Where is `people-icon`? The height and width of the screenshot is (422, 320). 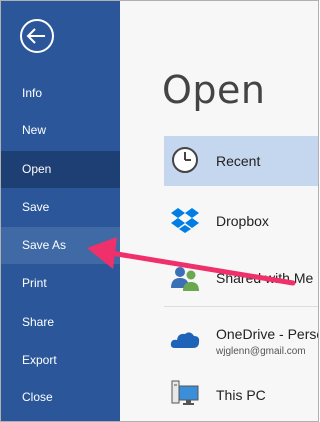 people-icon is located at coordinates (185, 279).